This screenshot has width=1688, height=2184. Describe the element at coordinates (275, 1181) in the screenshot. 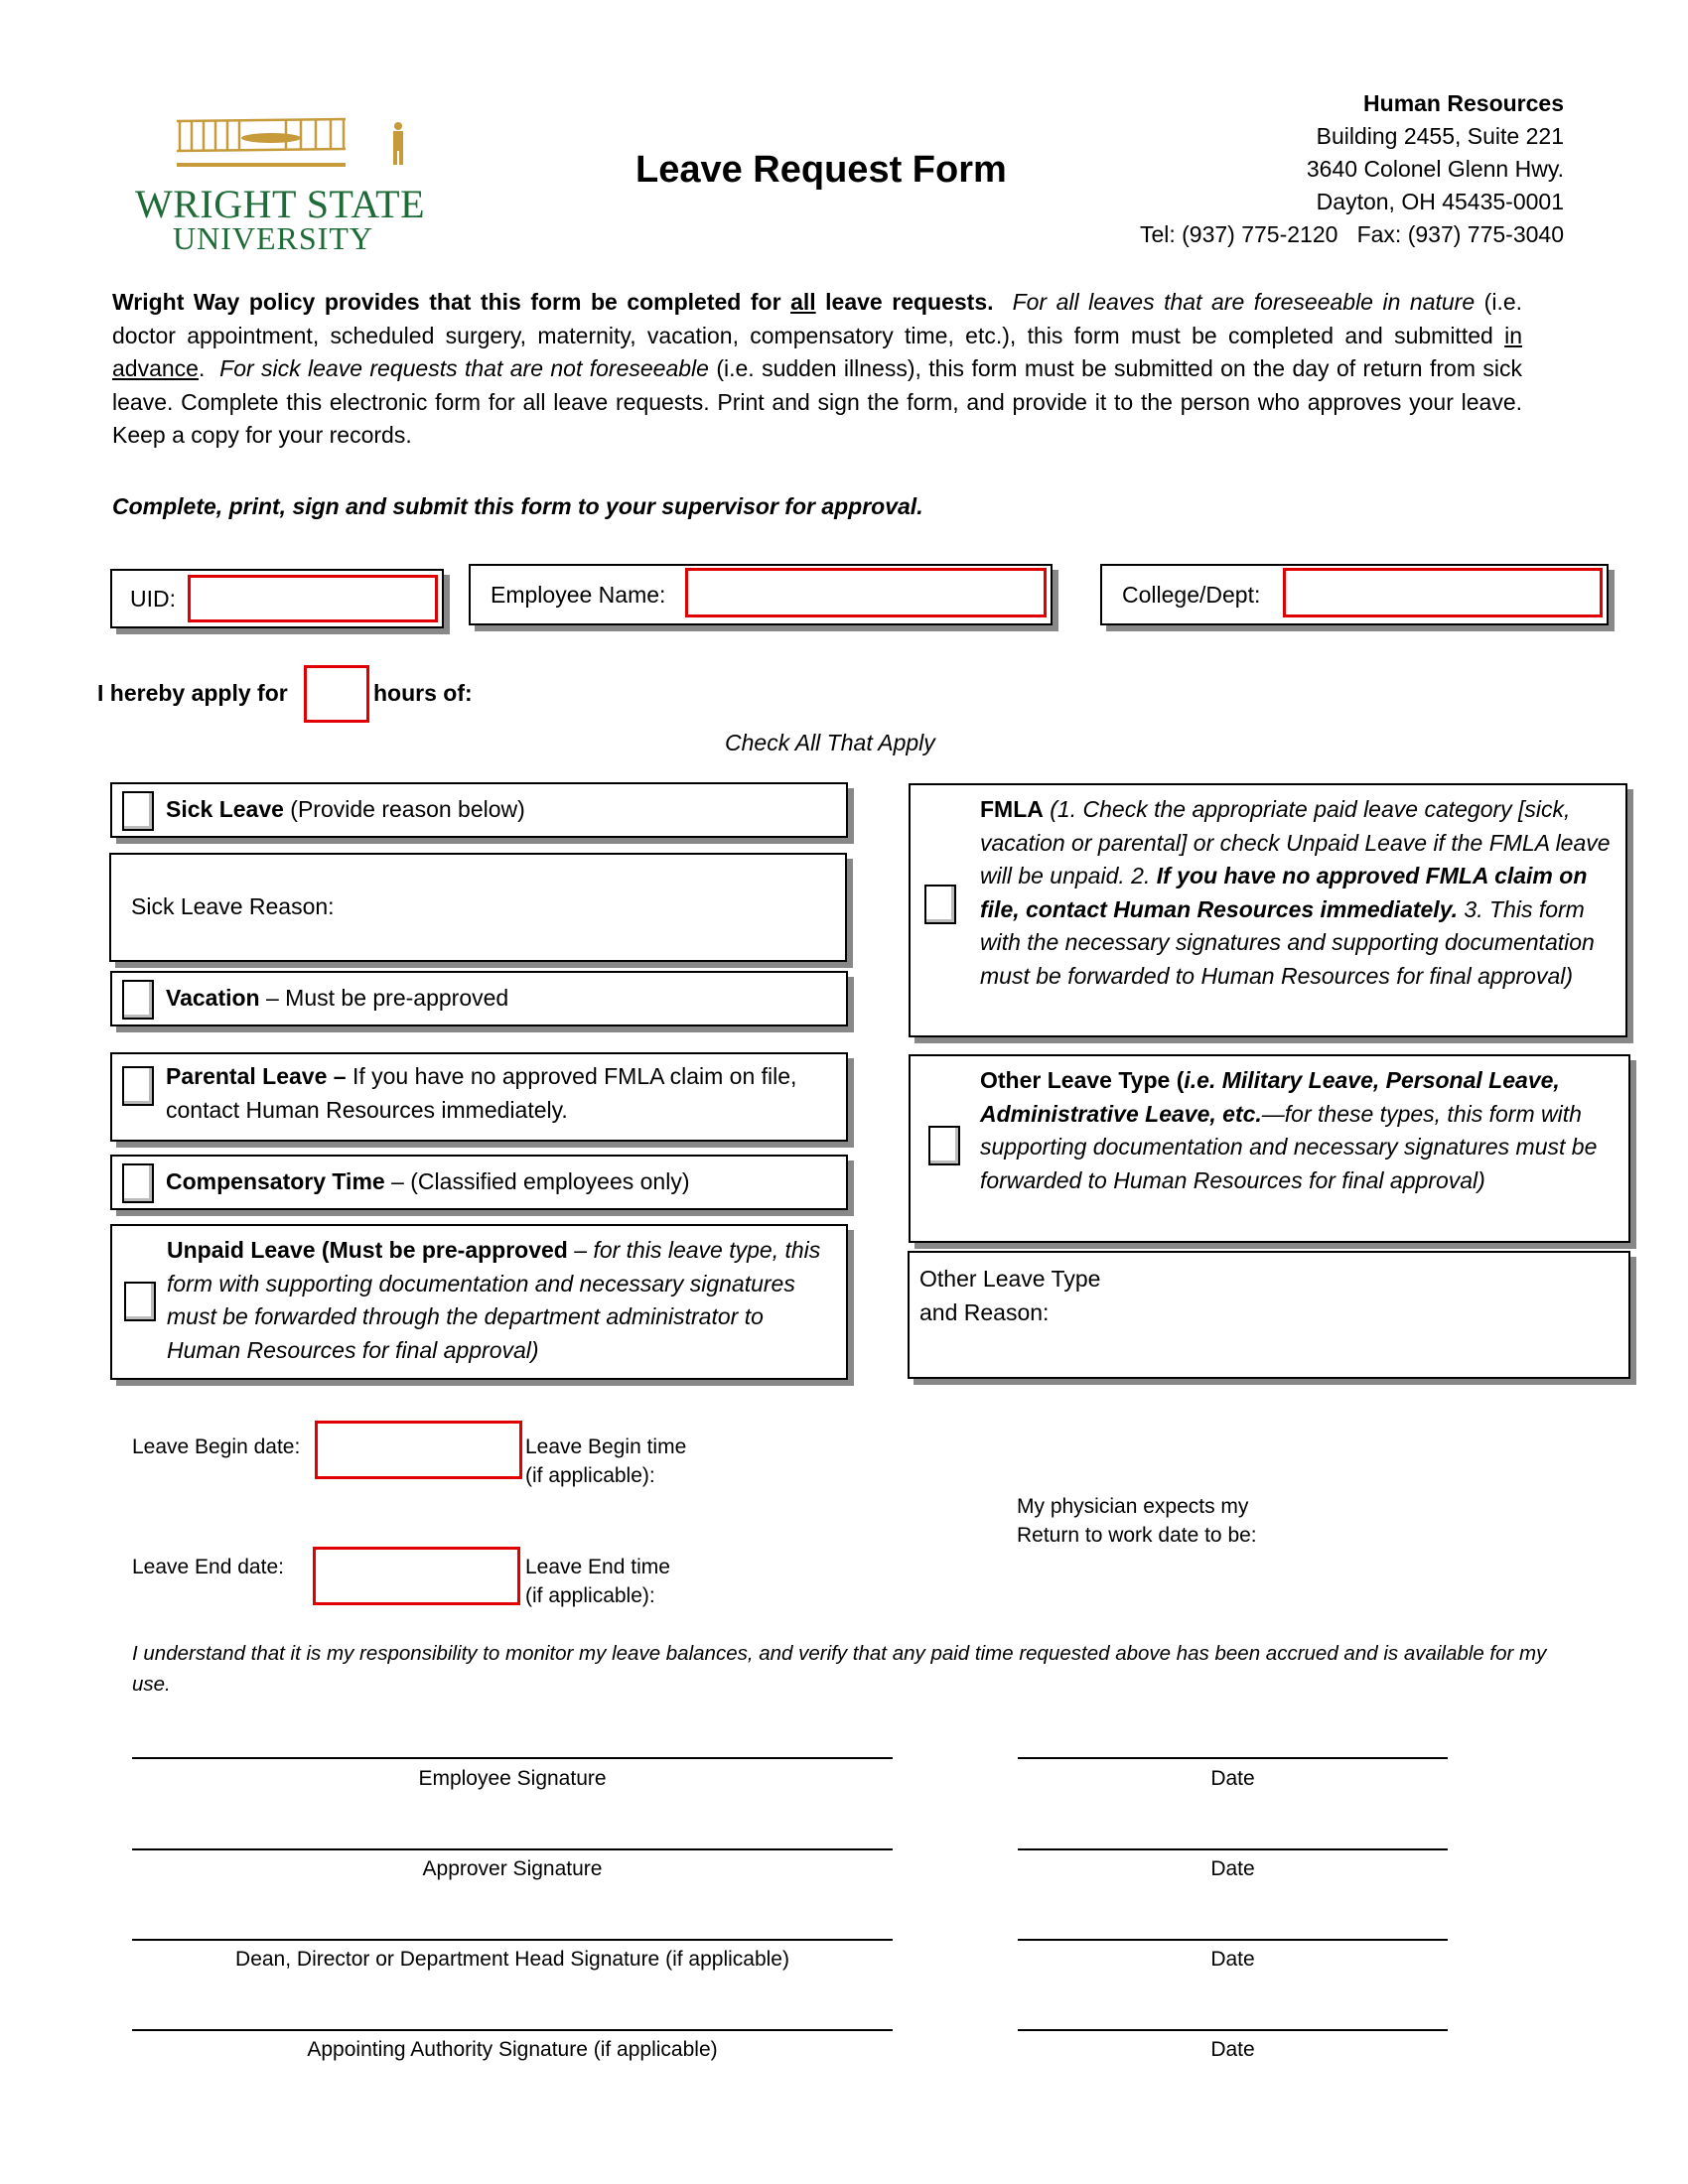

I see `compensatory-time-title: Compensatory Time` at that location.